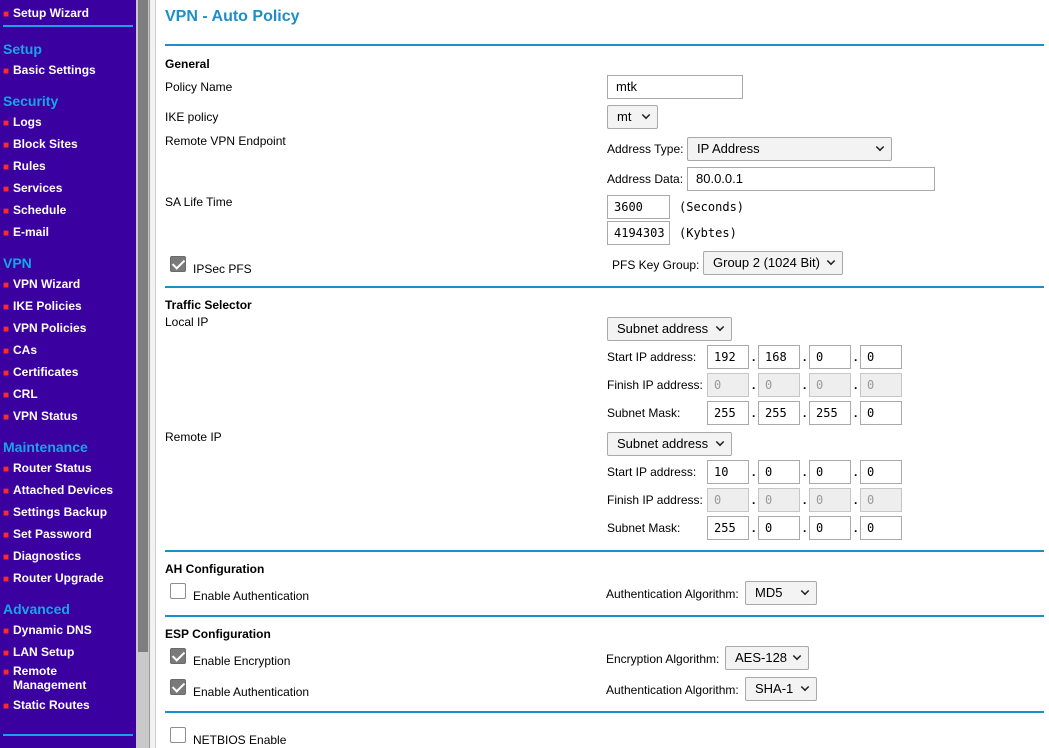 The height and width of the screenshot is (748, 1049). What do you see at coordinates (36, 609) in the screenshot?
I see `sidebar-heading-advanced: Advanced` at bounding box center [36, 609].